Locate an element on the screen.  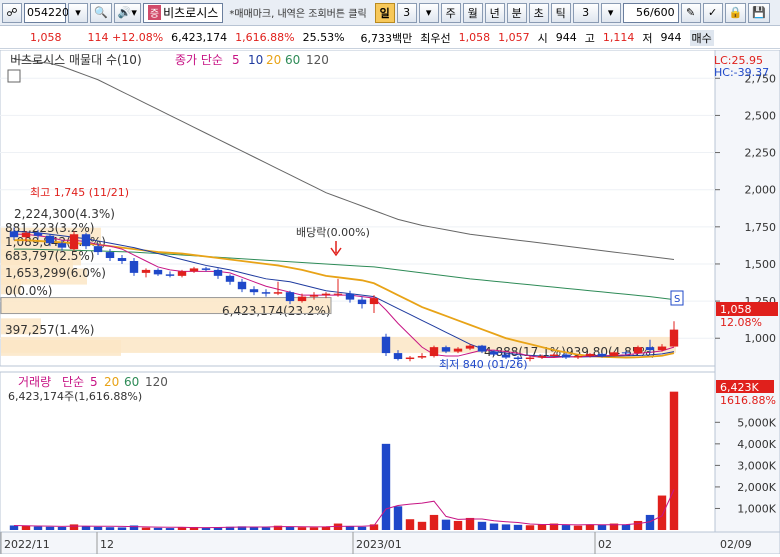
price-ma120: 120 is located at coordinates (317, 60).